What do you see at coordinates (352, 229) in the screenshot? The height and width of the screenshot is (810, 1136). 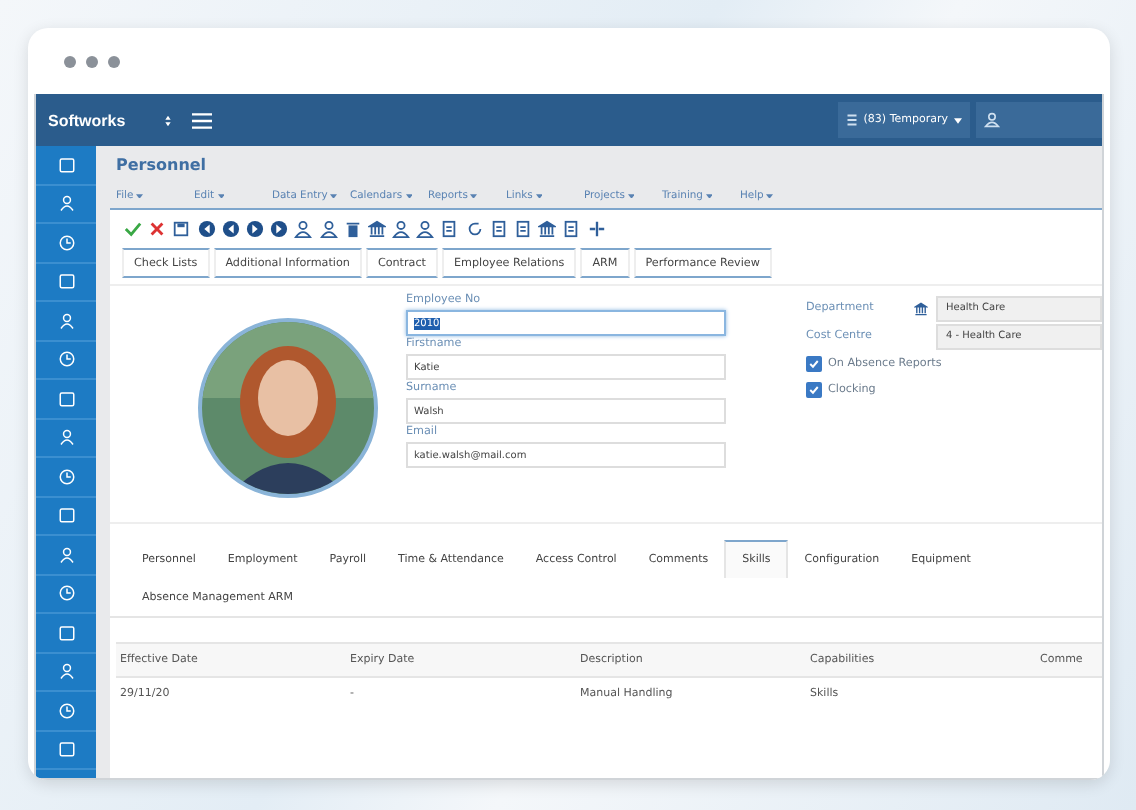 I see `delete-icon` at bounding box center [352, 229].